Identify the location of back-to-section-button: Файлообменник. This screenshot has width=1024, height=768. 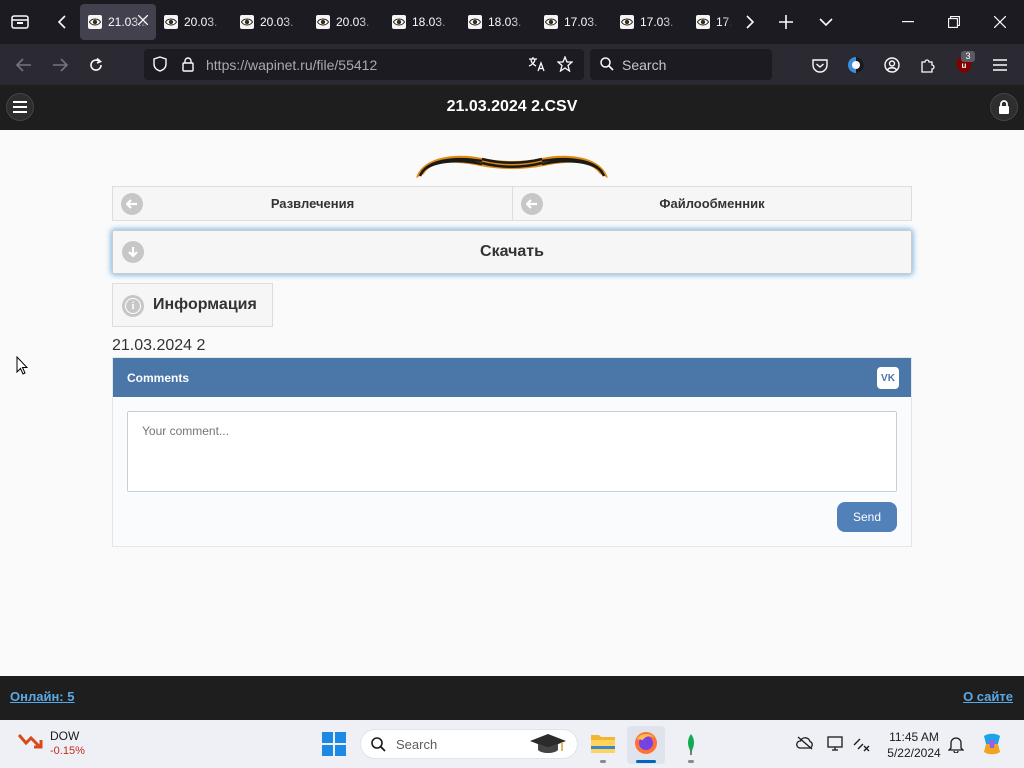
(712, 203).